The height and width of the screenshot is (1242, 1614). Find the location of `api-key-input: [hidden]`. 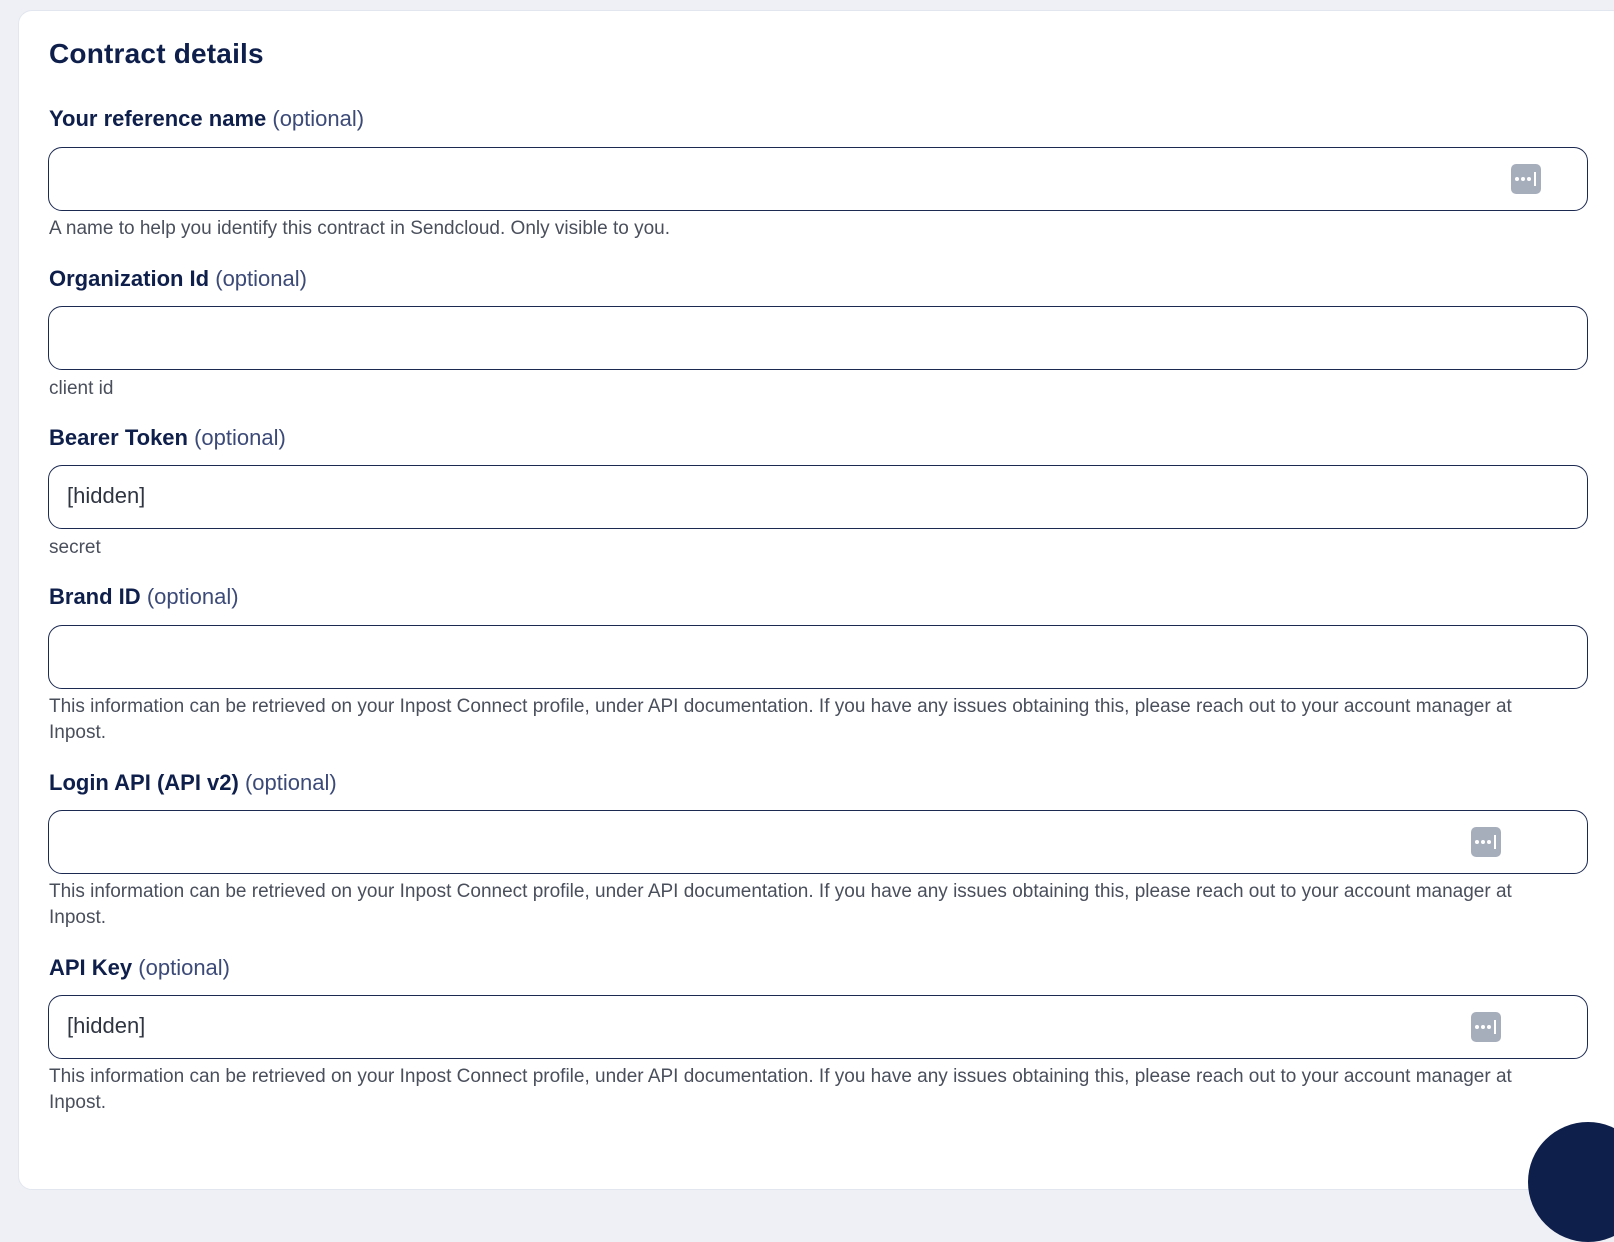

api-key-input: [hidden] is located at coordinates (818, 1027).